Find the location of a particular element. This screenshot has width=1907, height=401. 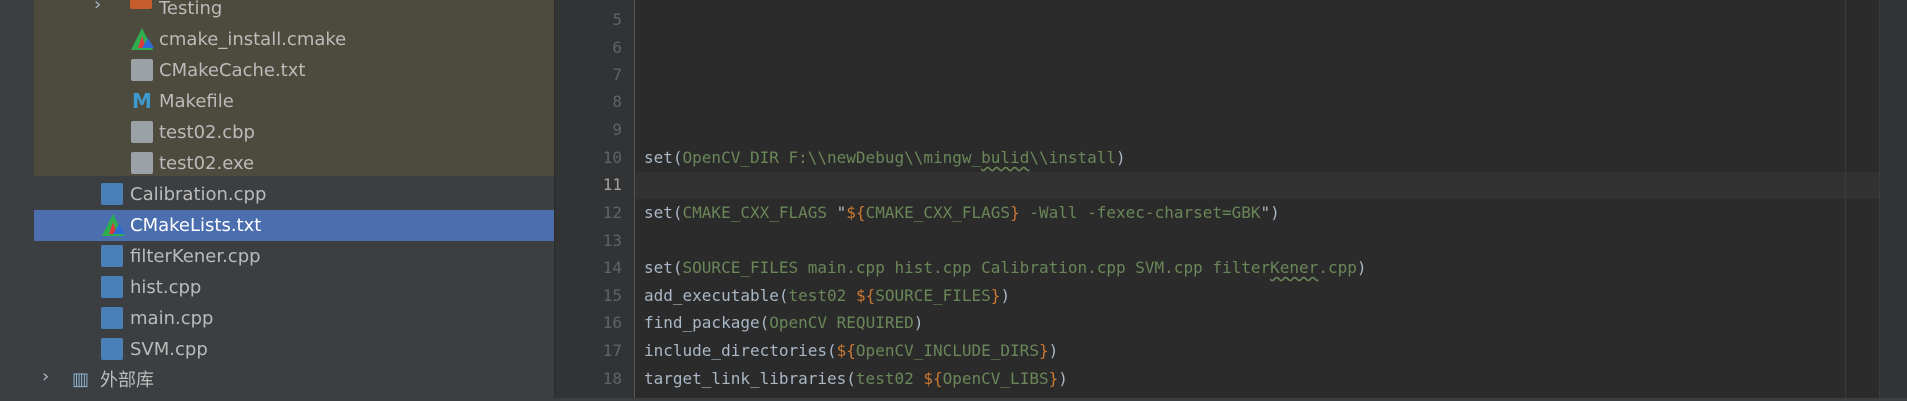

line-number: 5 is located at coordinates (617, 19).